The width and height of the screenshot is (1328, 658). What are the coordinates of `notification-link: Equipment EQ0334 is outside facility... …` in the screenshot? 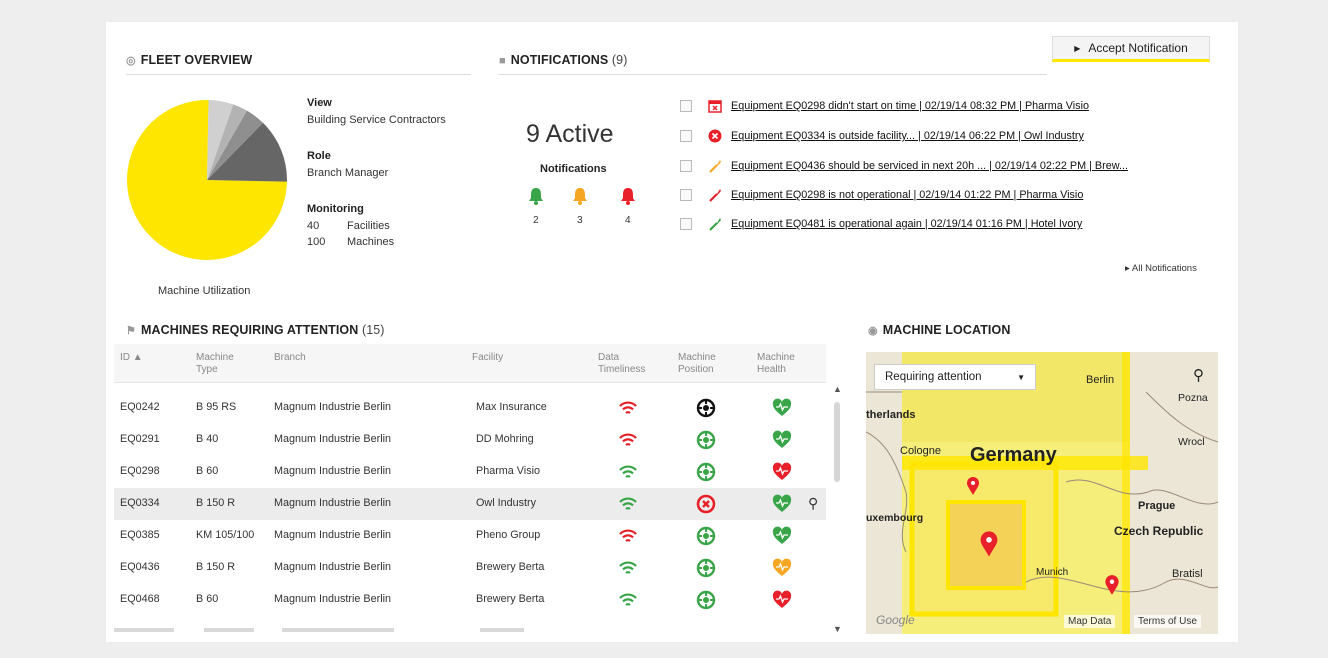 It's located at (907, 136).